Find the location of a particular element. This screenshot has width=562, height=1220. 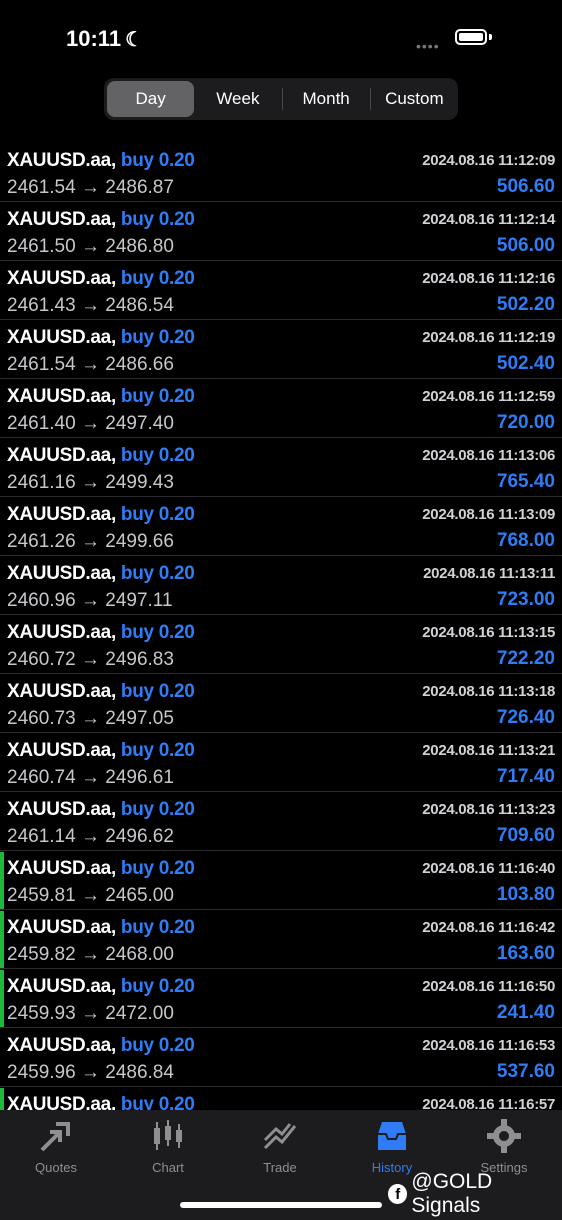

open-price: 2461.16 is located at coordinates (41, 482).